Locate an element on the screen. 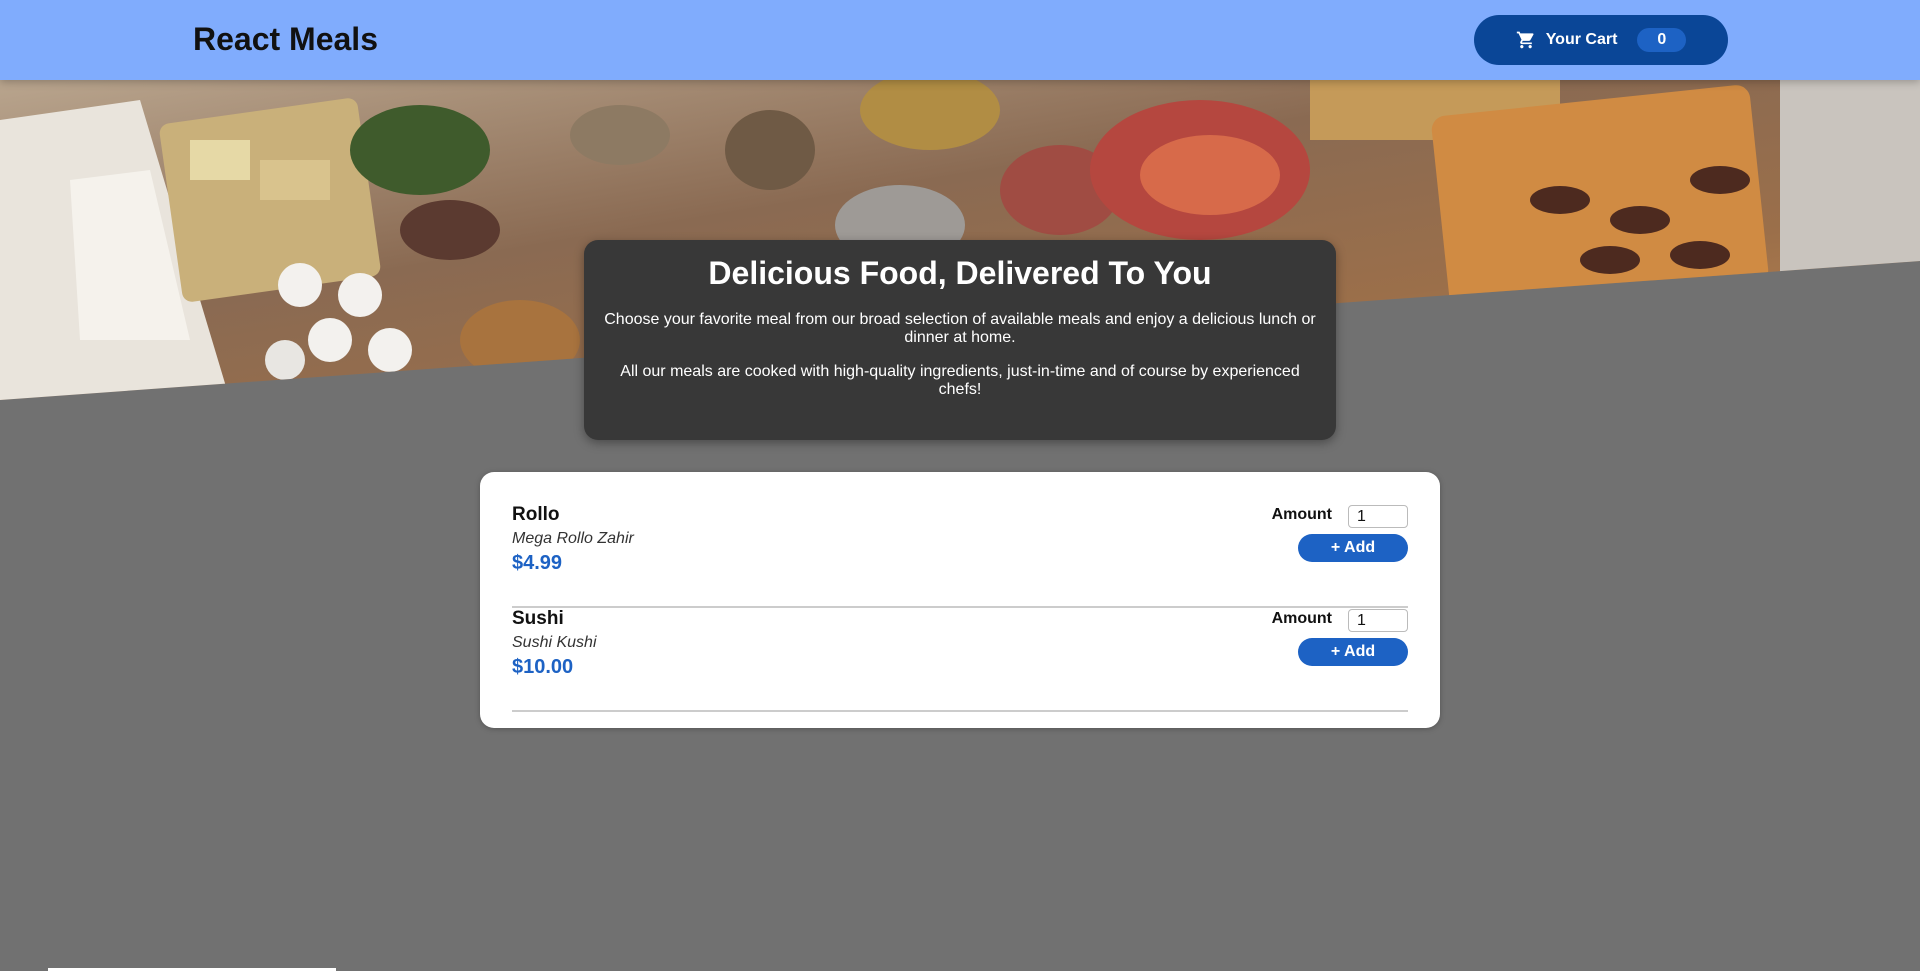 Image resolution: width=1920 pixels, height=971 pixels. meal-name: Rollo is located at coordinates (536, 514).